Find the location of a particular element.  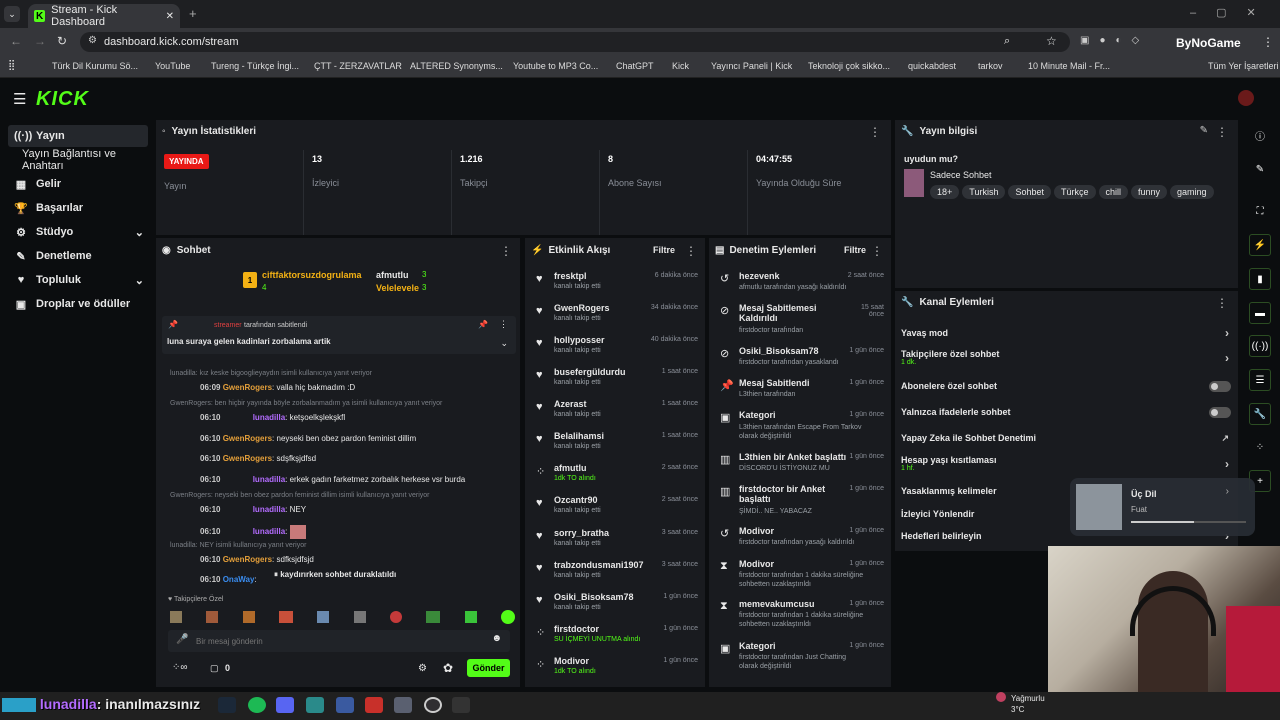

emote-only-toggle is located at coordinates (1220, 412).